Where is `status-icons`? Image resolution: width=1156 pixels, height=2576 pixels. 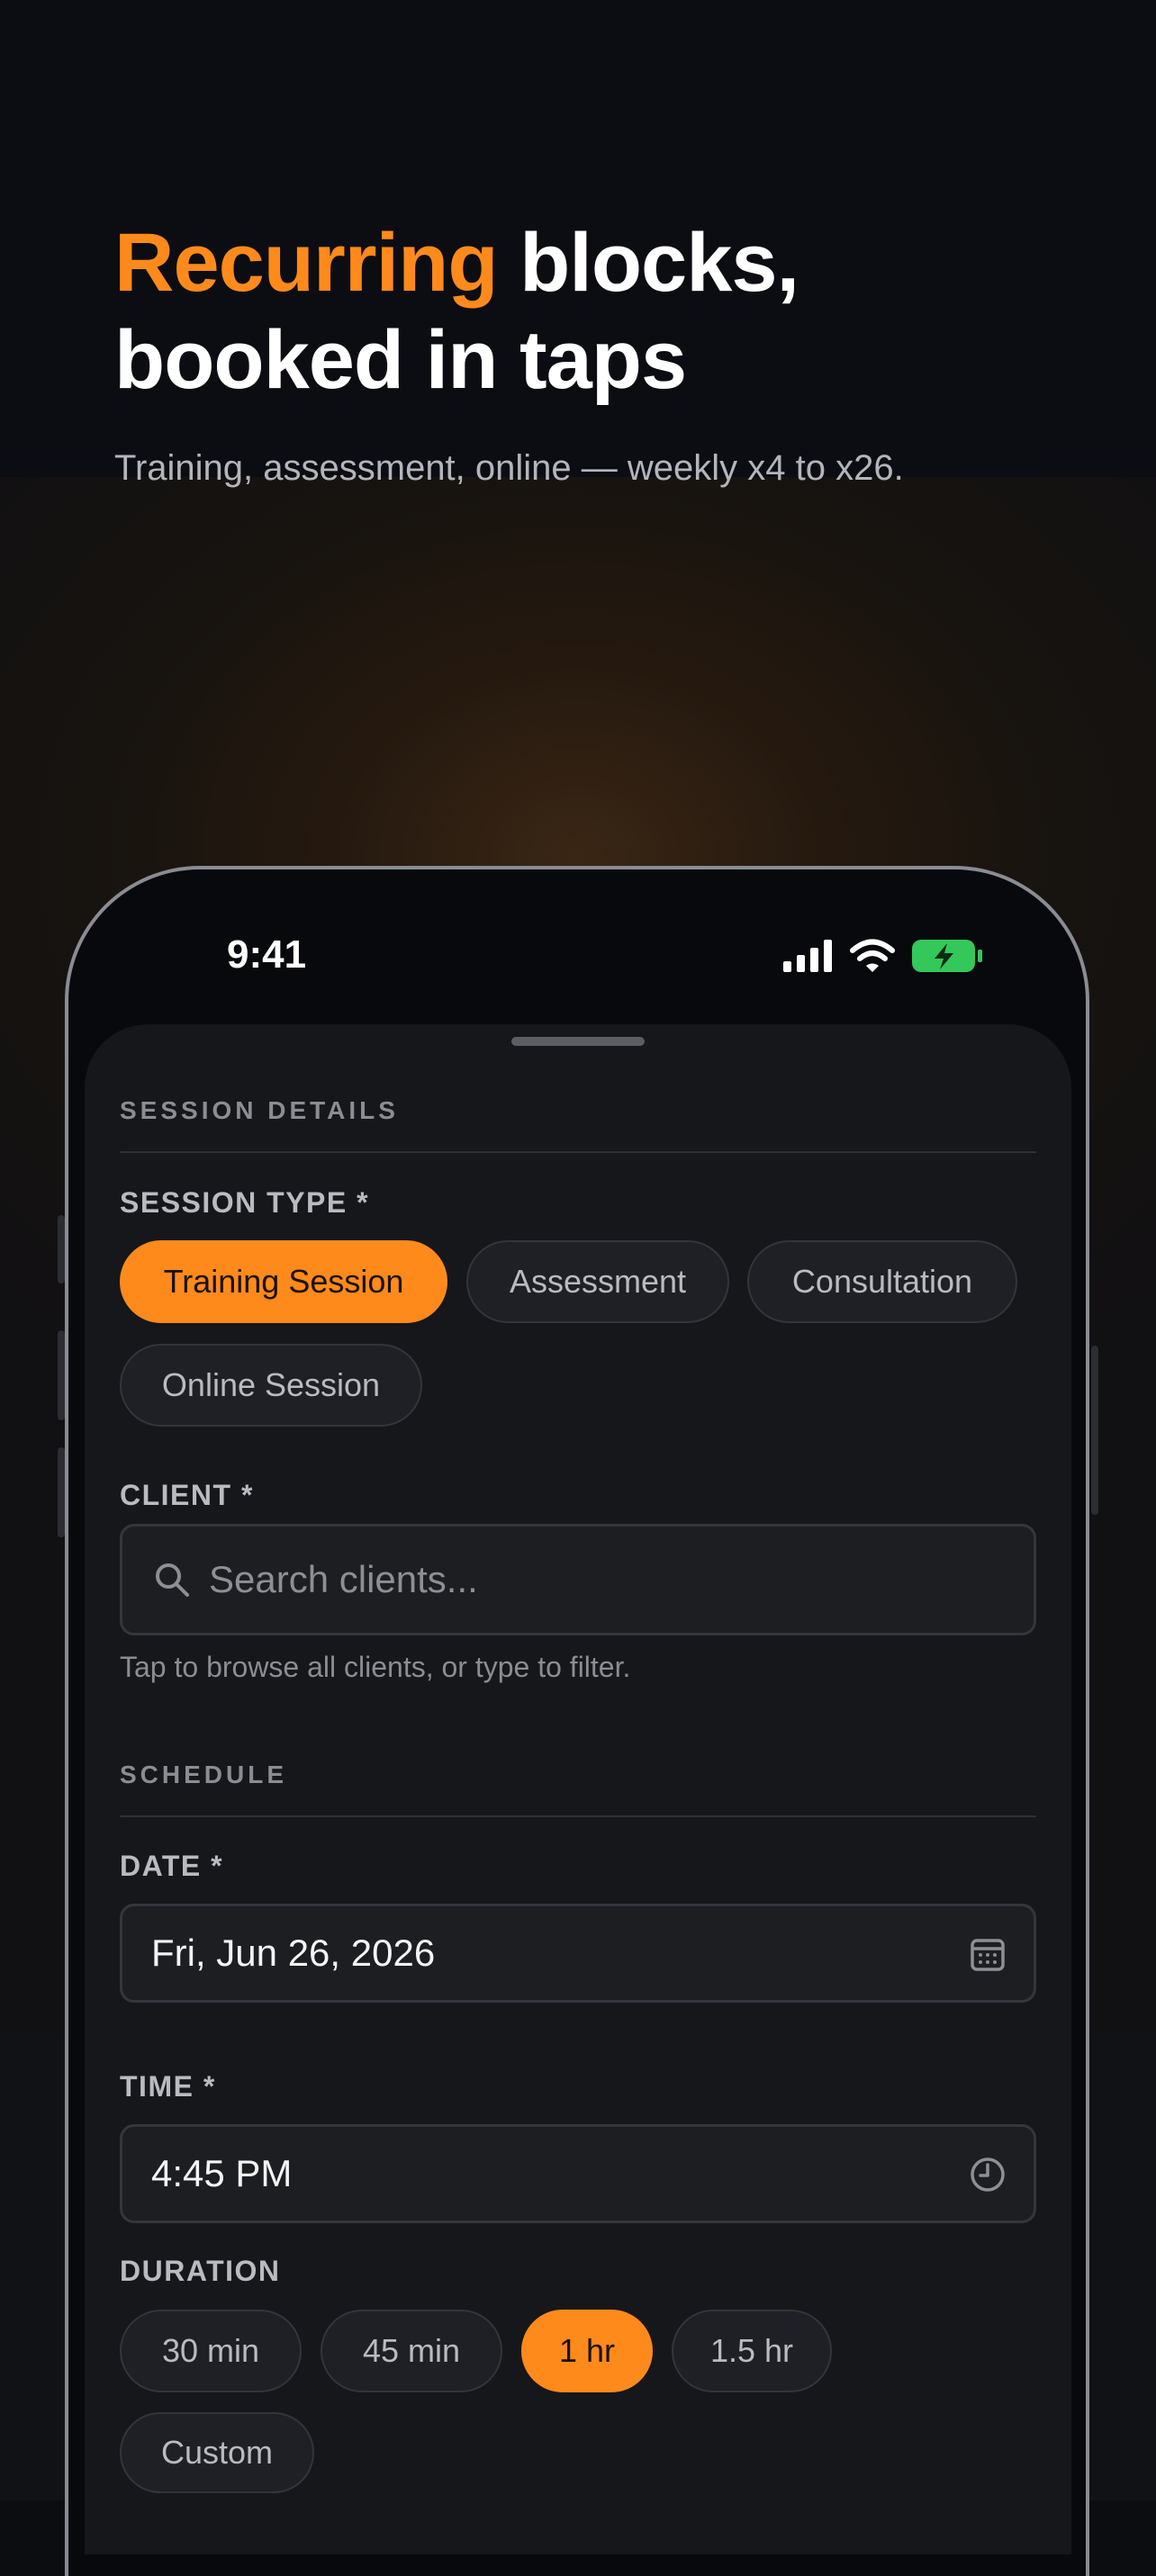
status-icons is located at coordinates (883, 956).